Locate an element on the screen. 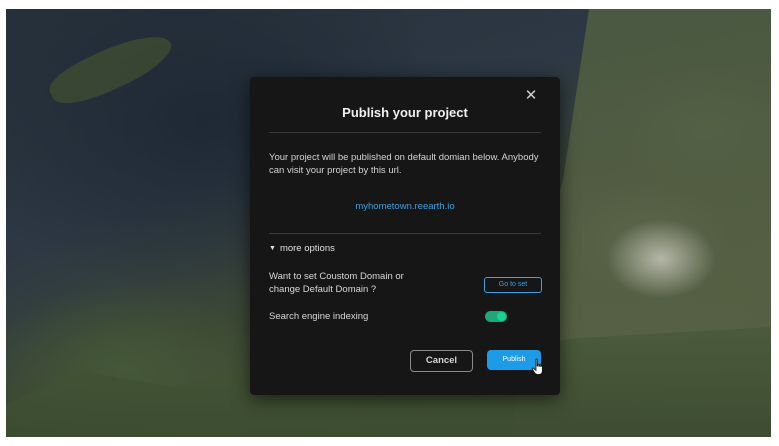 This screenshot has height=446, width=779. more-options-label: more options is located at coordinates (307, 248).